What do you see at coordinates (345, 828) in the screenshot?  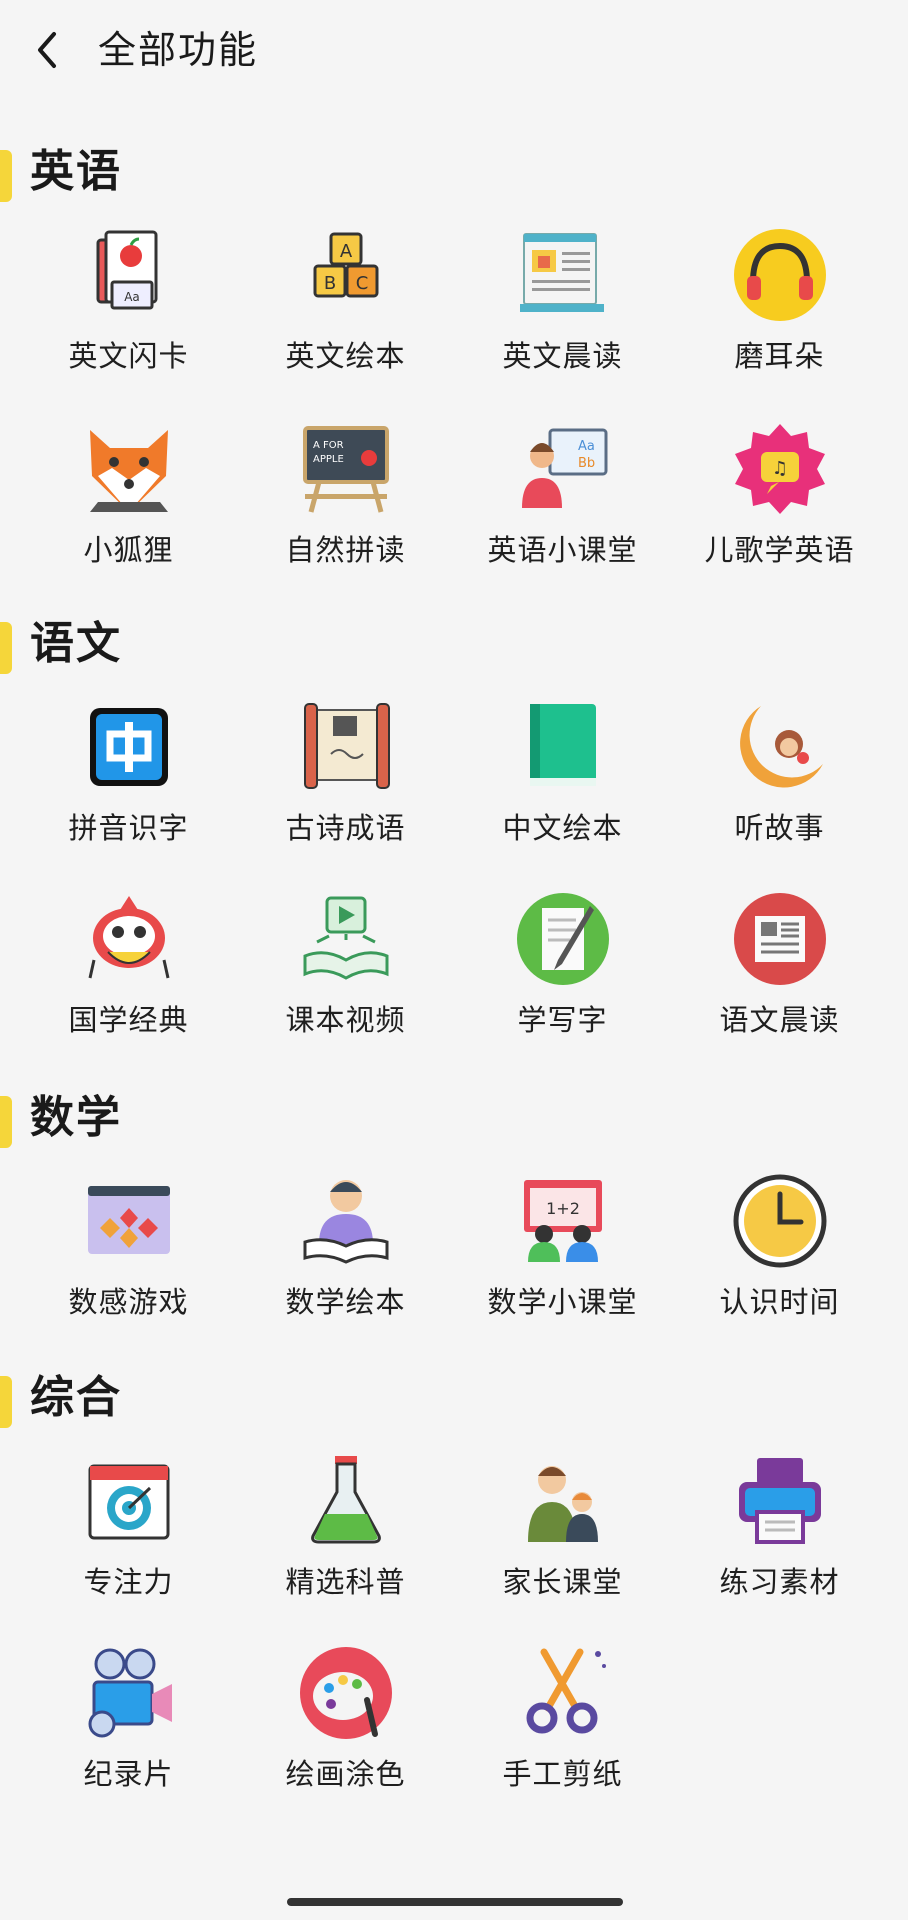 I see `feature-label: 古诗成语` at bounding box center [345, 828].